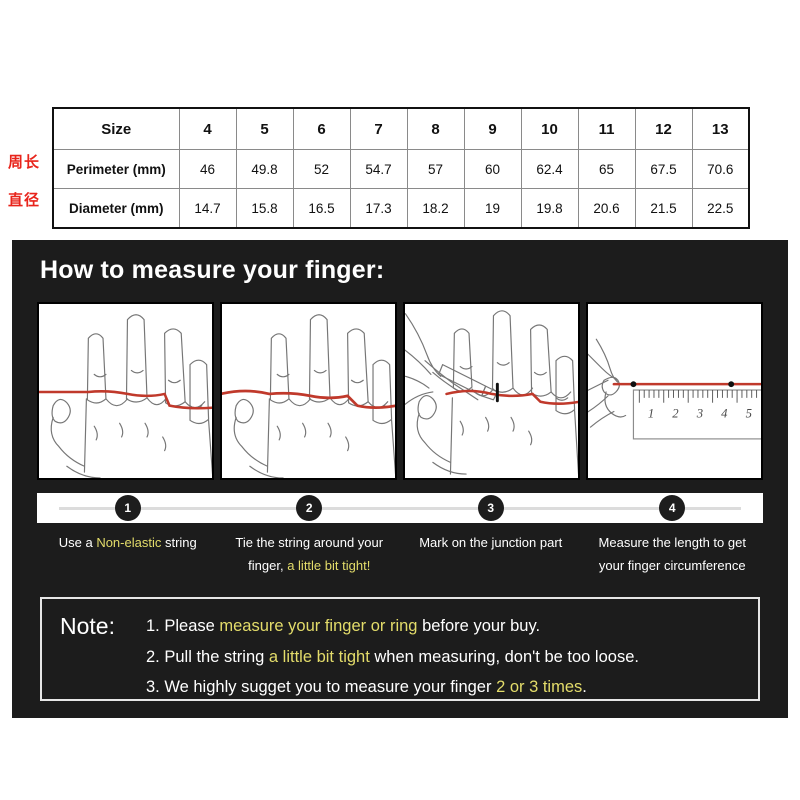 The width and height of the screenshot is (800, 800). I want to click on progress-track, so click(400, 508).